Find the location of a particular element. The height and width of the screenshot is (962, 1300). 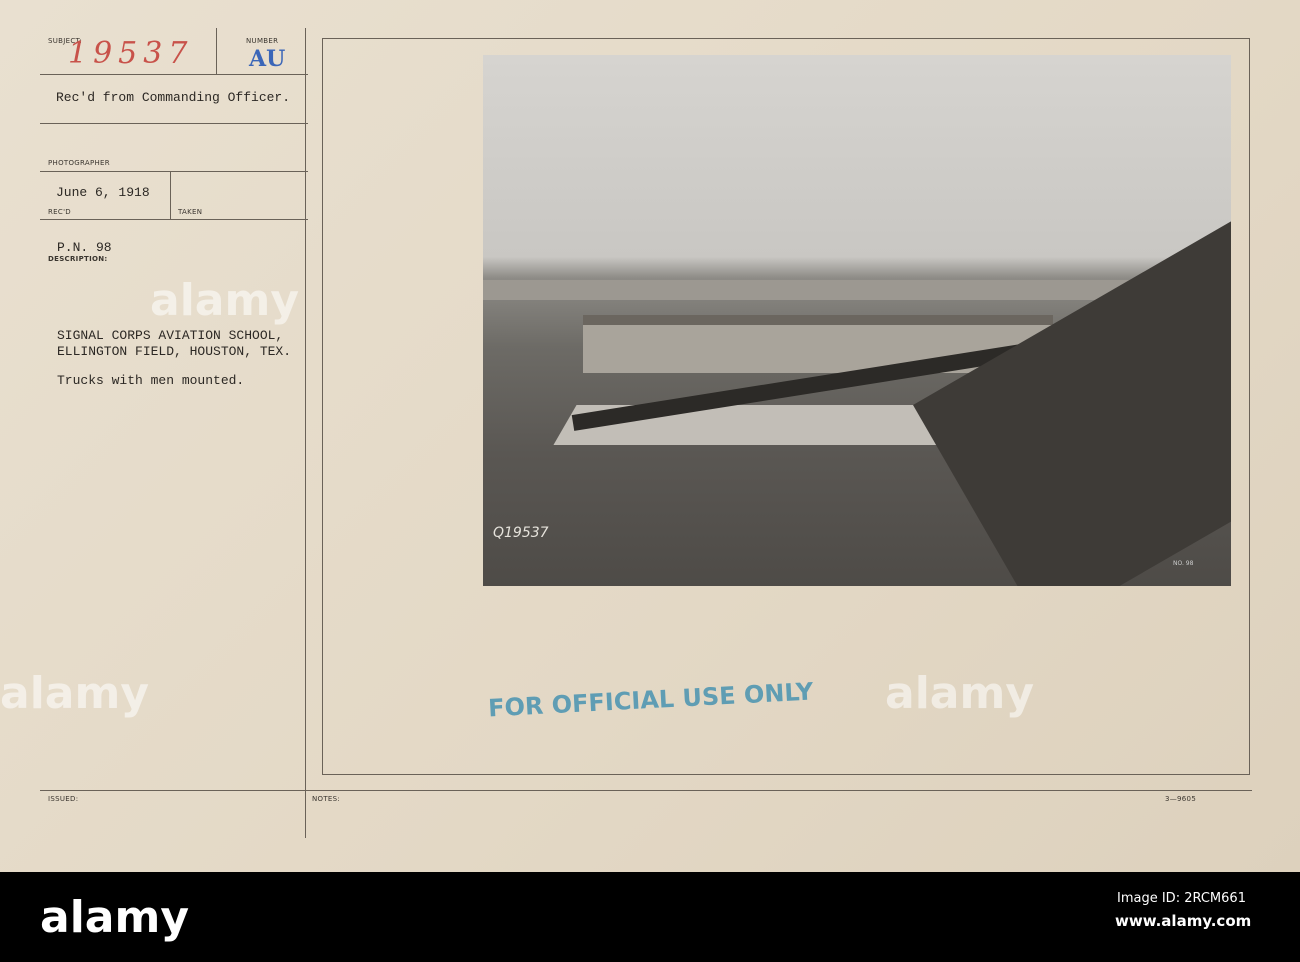

subject-value: 19537 is located at coordinates (131, 53).